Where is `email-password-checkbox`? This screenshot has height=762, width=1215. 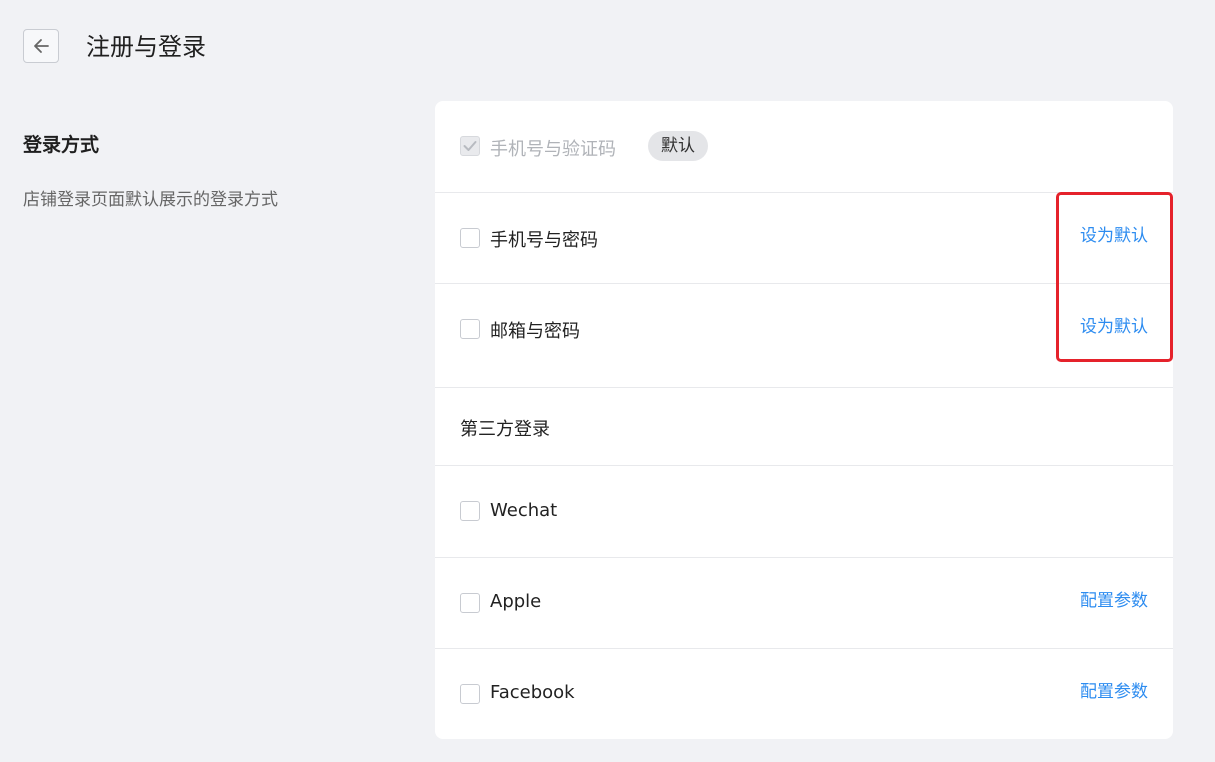 email-password-checkbox is located at coordinates (470, 329).